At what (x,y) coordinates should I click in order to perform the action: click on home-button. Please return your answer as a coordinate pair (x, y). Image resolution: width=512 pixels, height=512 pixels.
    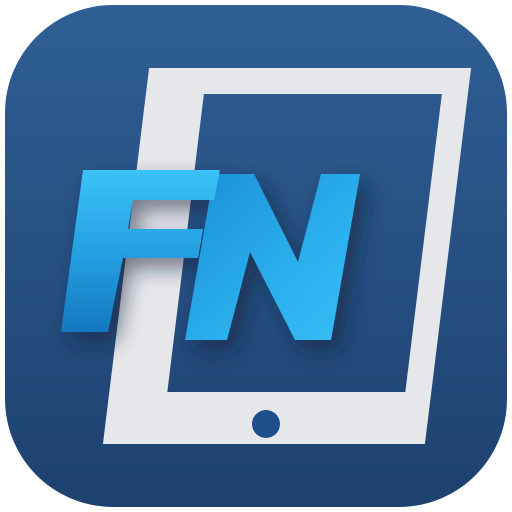
    Looking at the image, I should click on (266, 424).